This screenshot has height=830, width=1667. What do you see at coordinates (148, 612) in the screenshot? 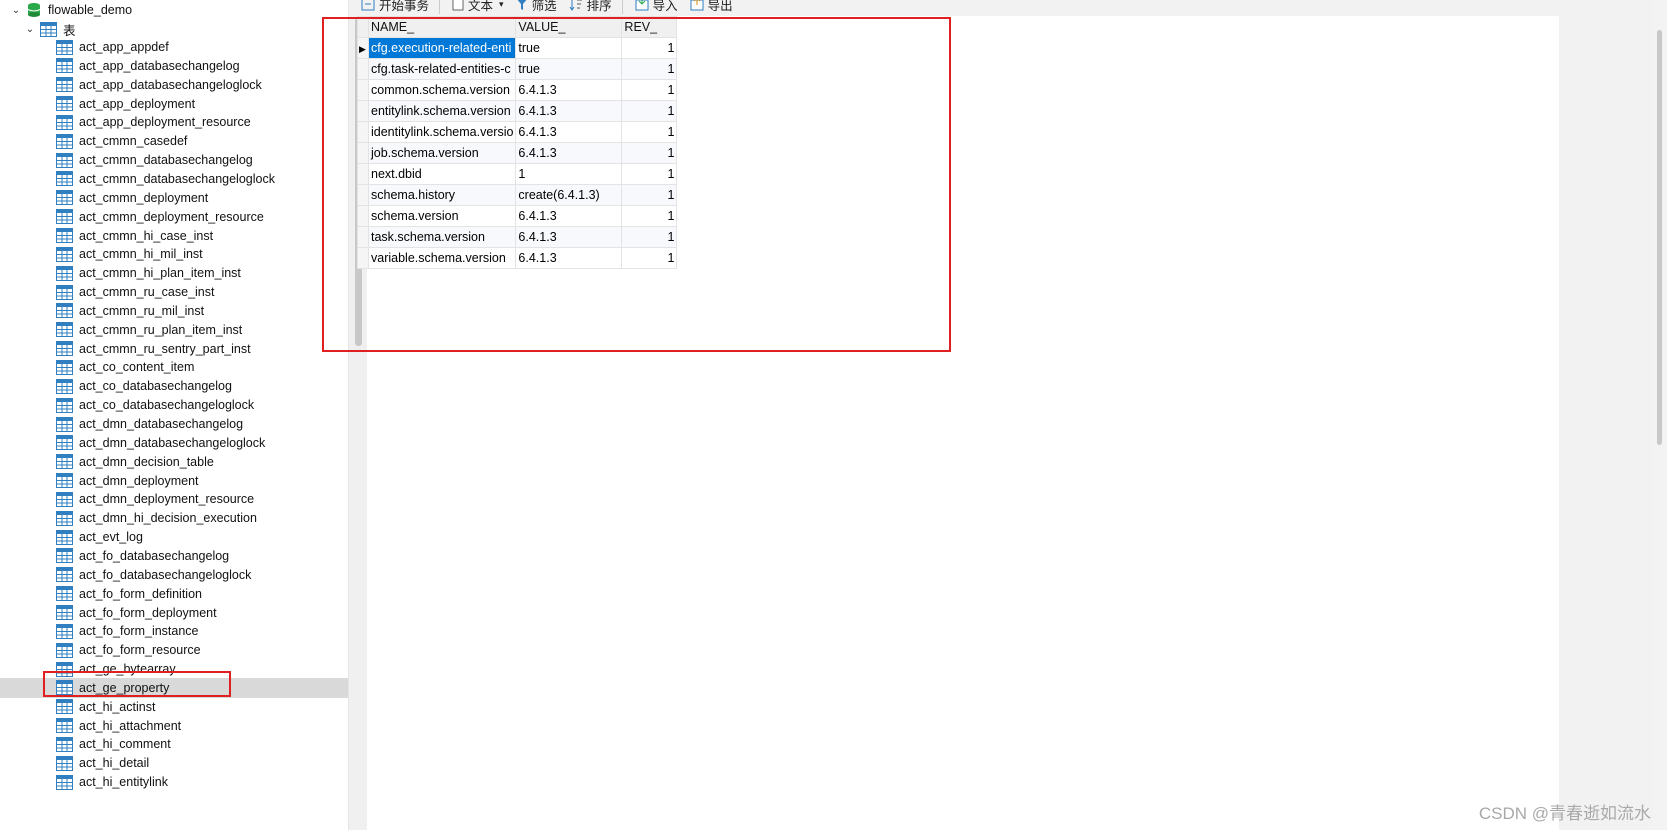
I see `tree-table-label: act_fo_form_deployment` at bounding box center [148, 612].